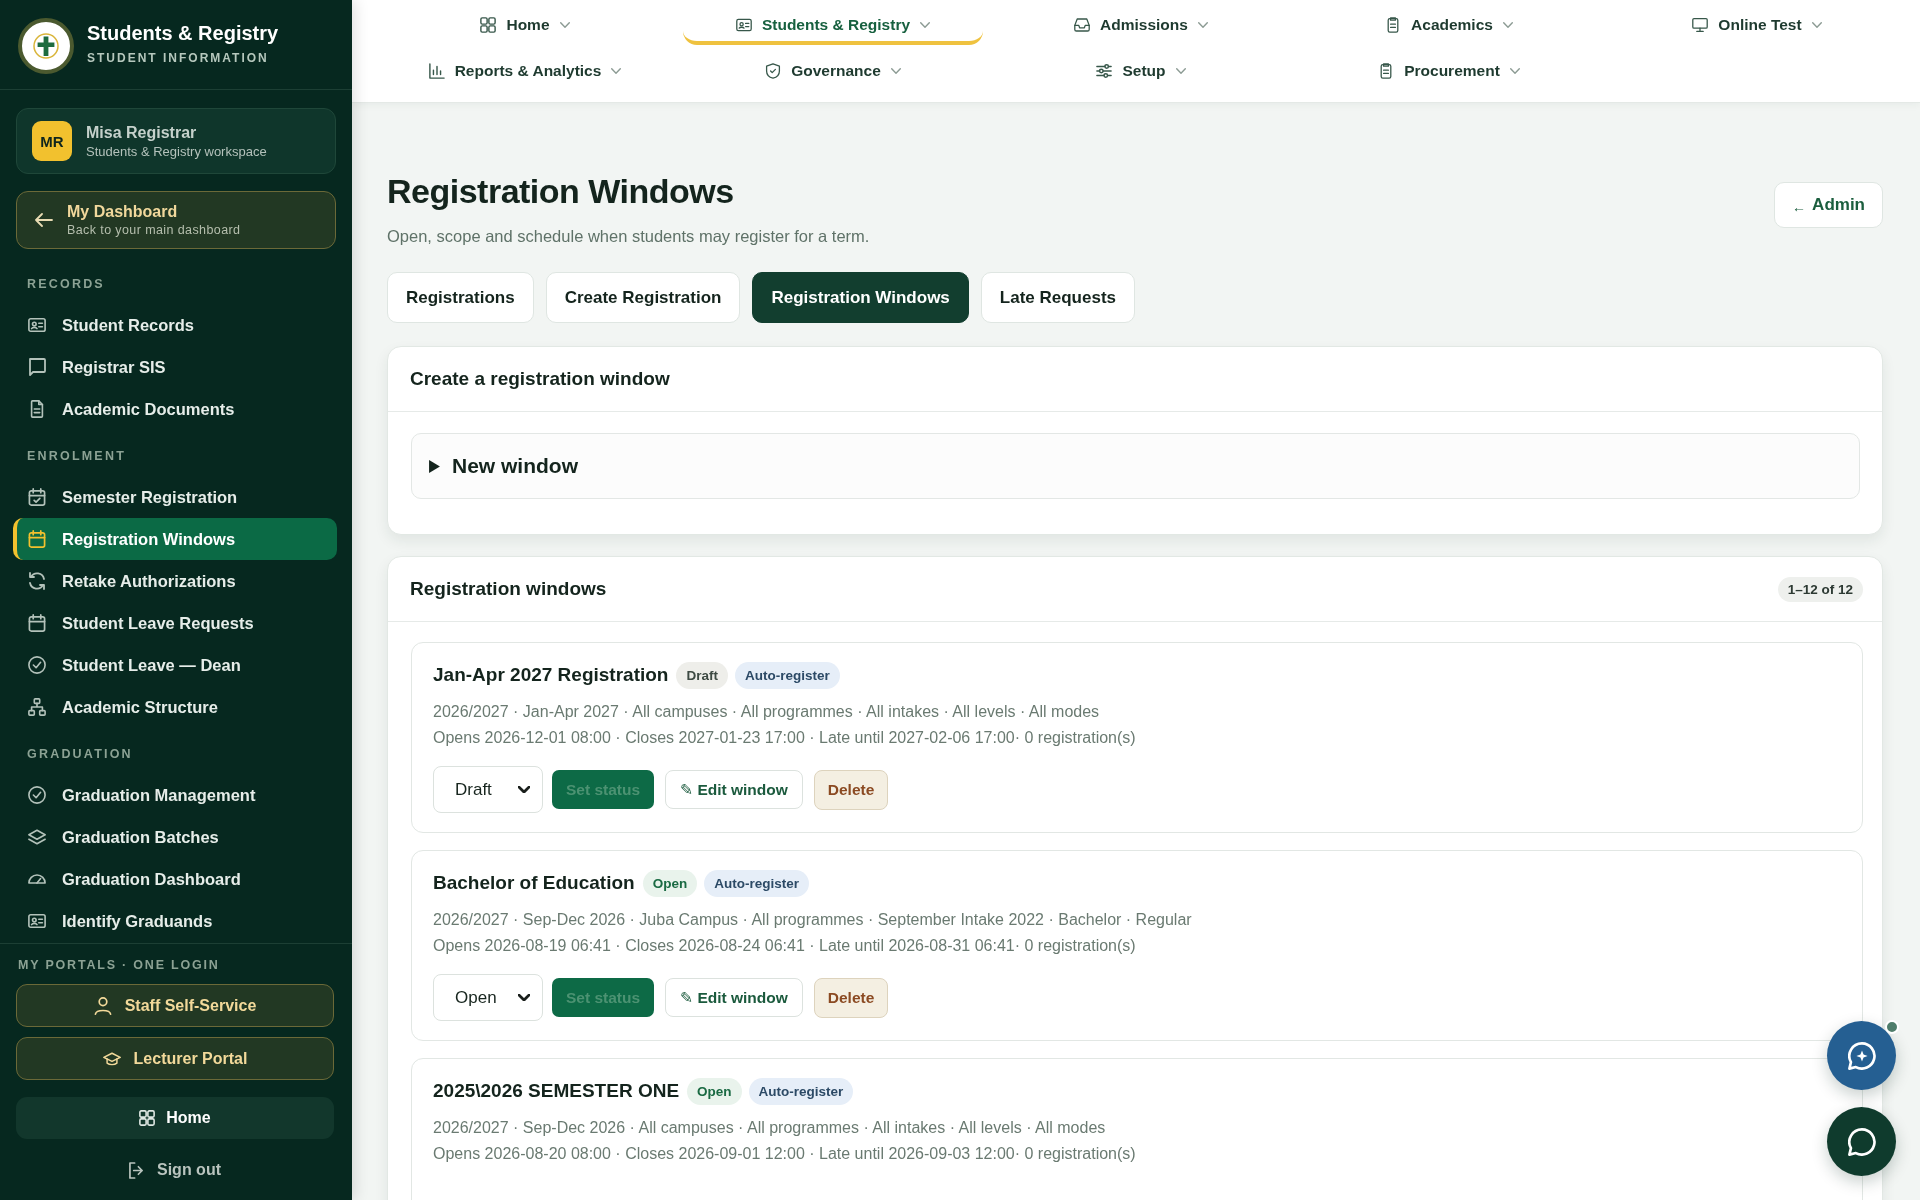 Image resolution: width=1920 pixels, height=1200 pixels. I want to click on panel-title: Registration windows, so click(508, 589).